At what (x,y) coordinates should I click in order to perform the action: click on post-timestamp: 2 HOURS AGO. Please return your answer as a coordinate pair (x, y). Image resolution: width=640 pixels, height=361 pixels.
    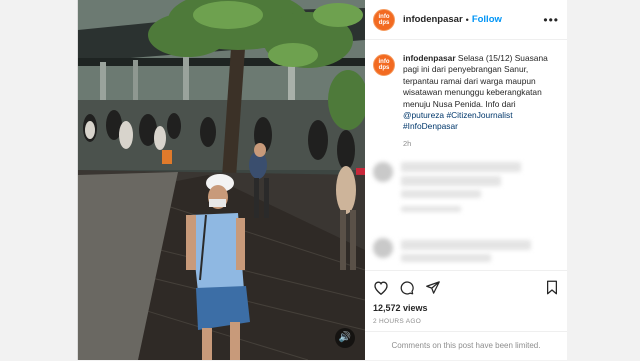
    Looking at the image, I should click on (397, 321).